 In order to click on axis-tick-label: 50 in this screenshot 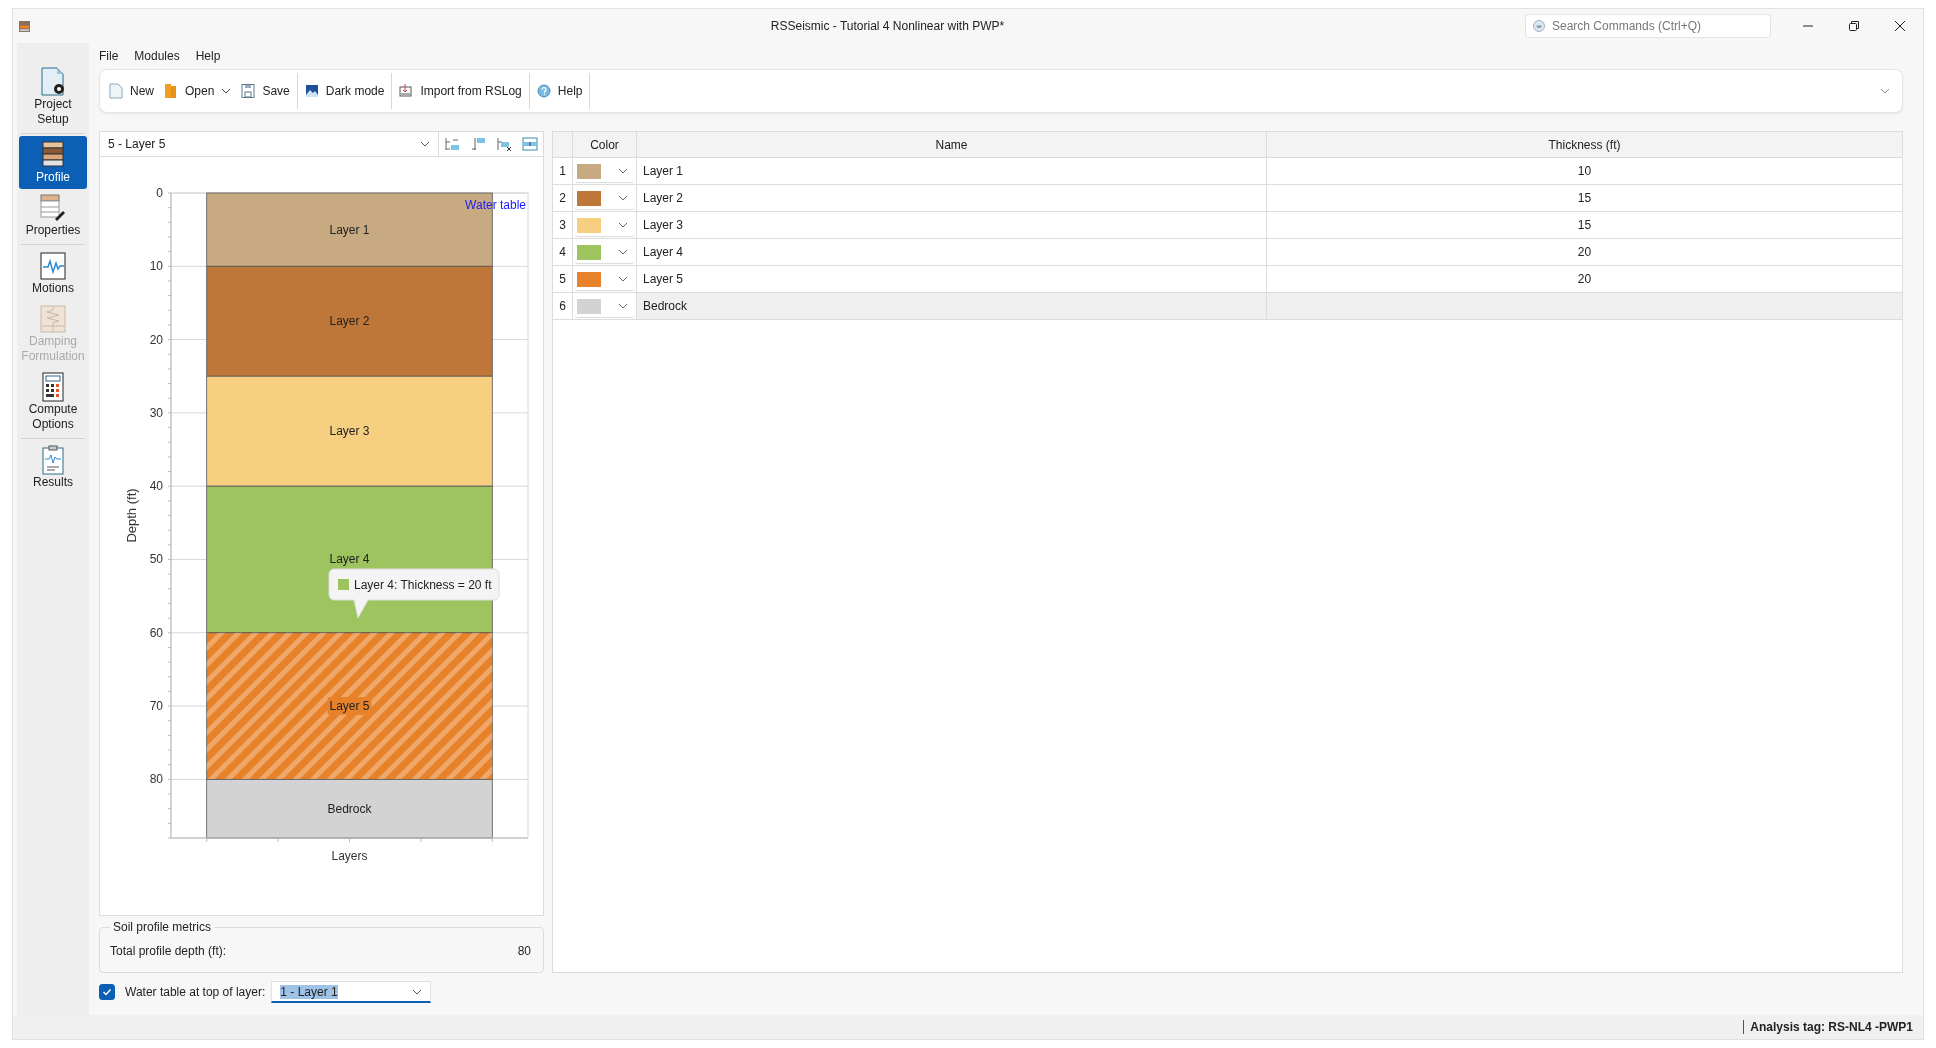, I will do `click(156, 559)`.